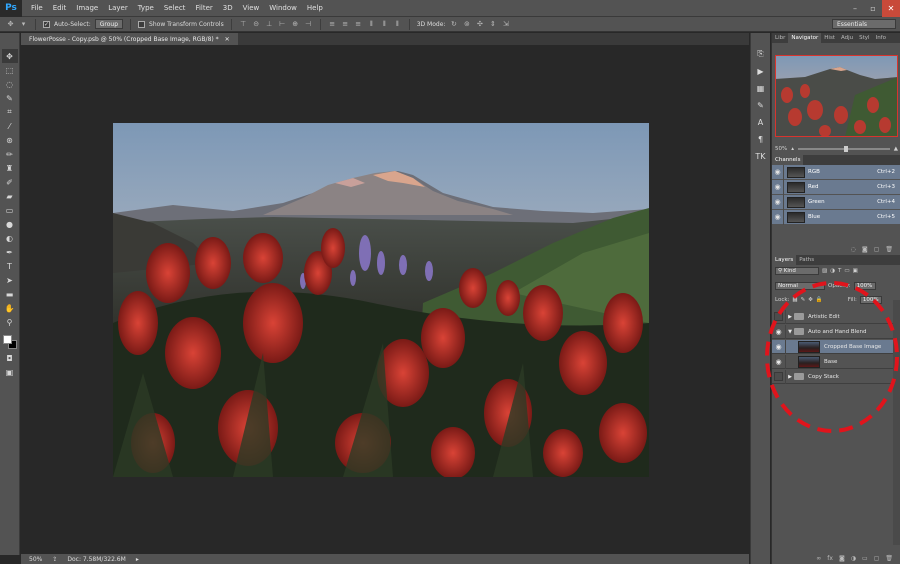  What do you see at coordinates (9, 56) in the screenshot?
I see `move-tool-icon: ✥` at bounding box center [9, 56].